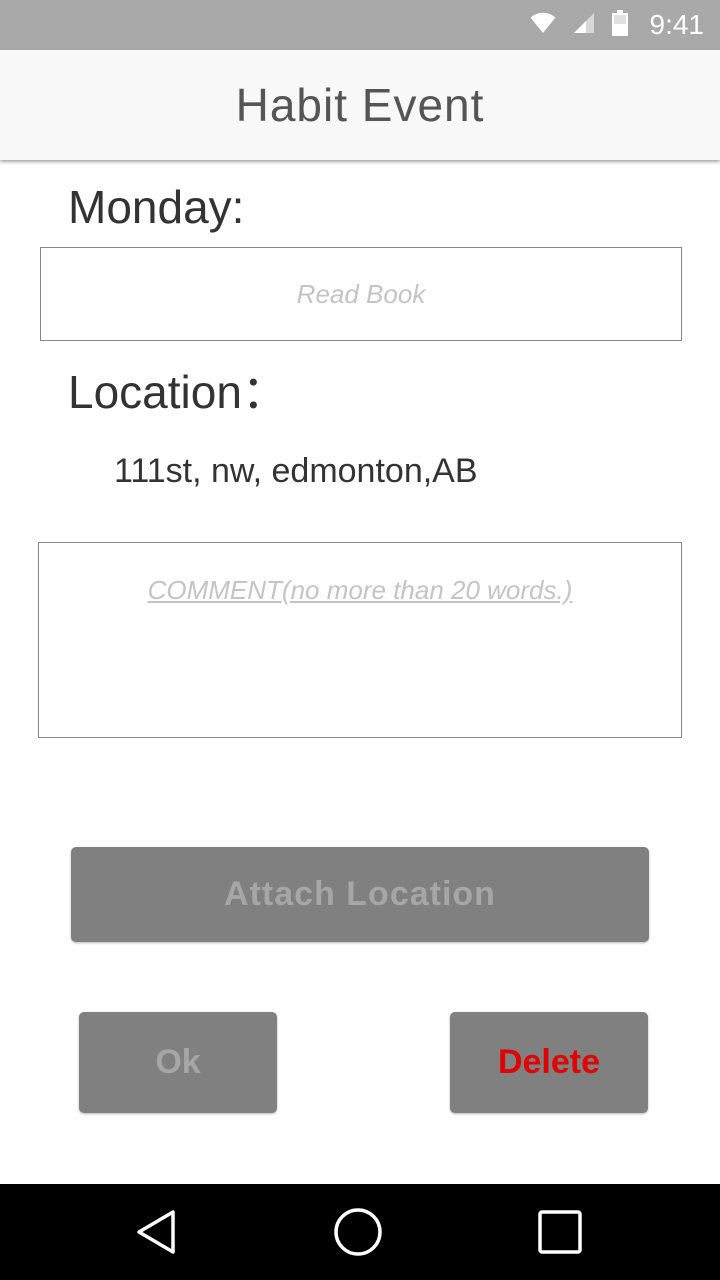 The width and height of the screenshot is (720, 1280). What do you see at coordinates (296, 471) in the screenshot?
I see `location-value: 111st, nw, edmonton,AB` at bounding box center [296, 471].